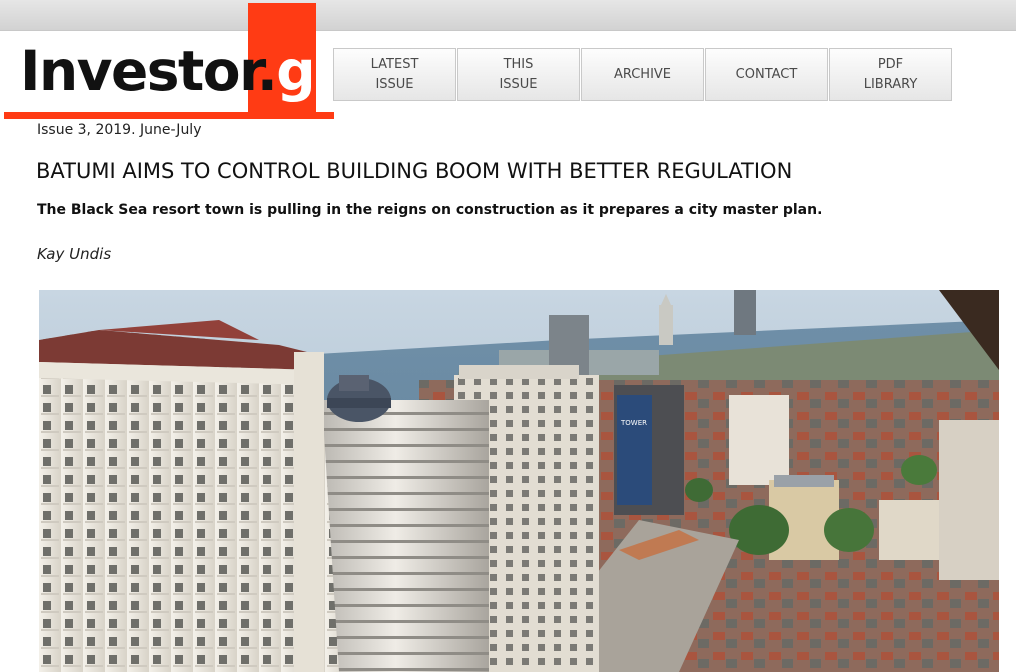 The height and width of the screenshot is (672, 1016). What do you see at coordinates (508, 15) in the screenshot?
I see `top-bar` at bounding box center [508, 15].